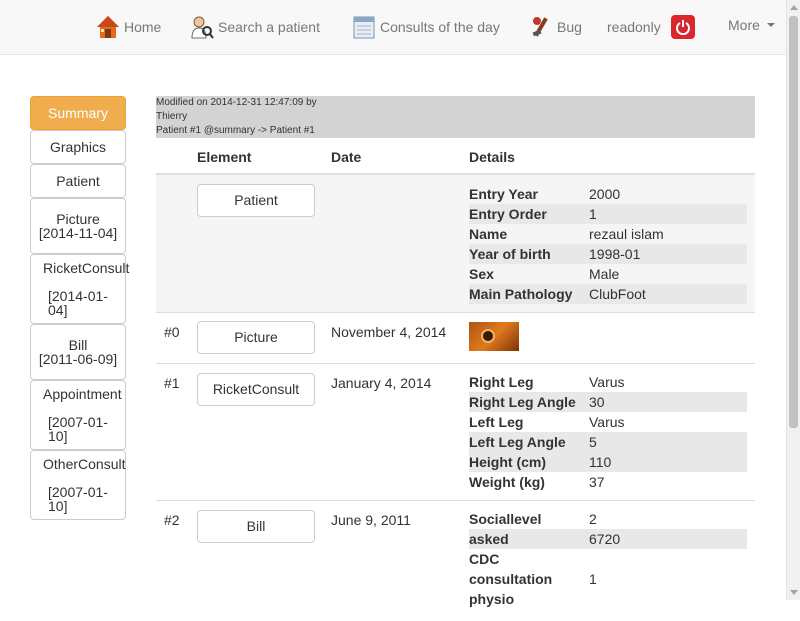 This screenshot has height=621, width=800. I want to click on vertical-scrollbar, so click(793, 300).